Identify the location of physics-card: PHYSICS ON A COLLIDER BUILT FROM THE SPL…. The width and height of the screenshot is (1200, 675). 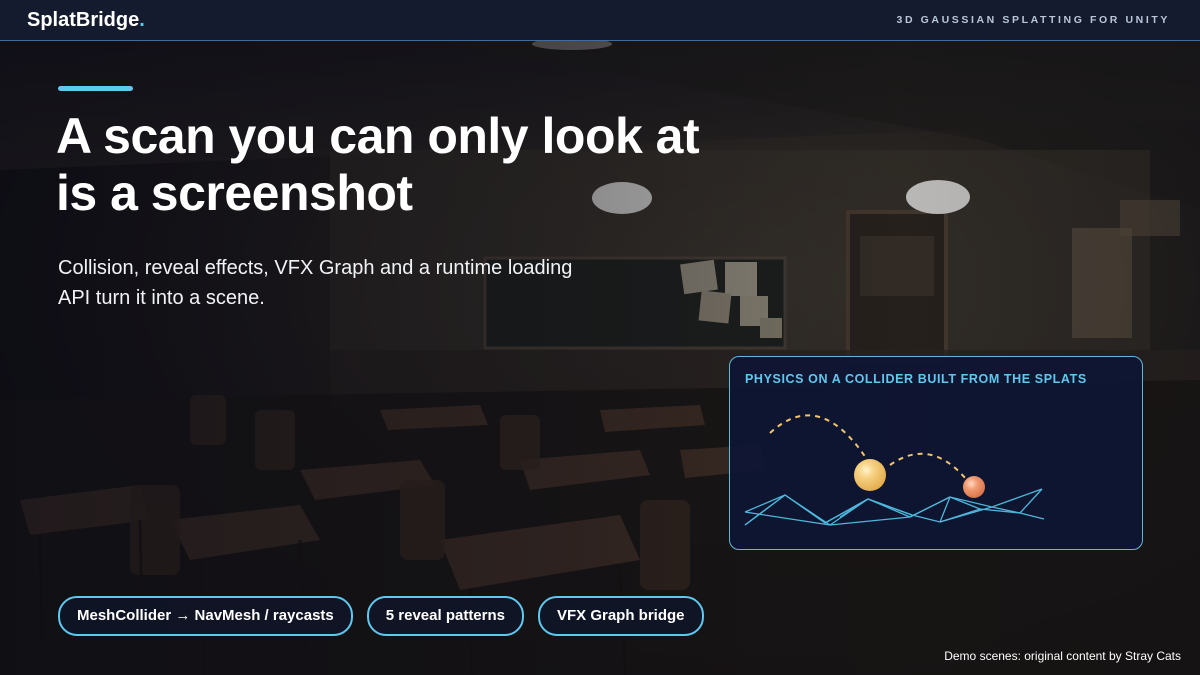
(936, 453).